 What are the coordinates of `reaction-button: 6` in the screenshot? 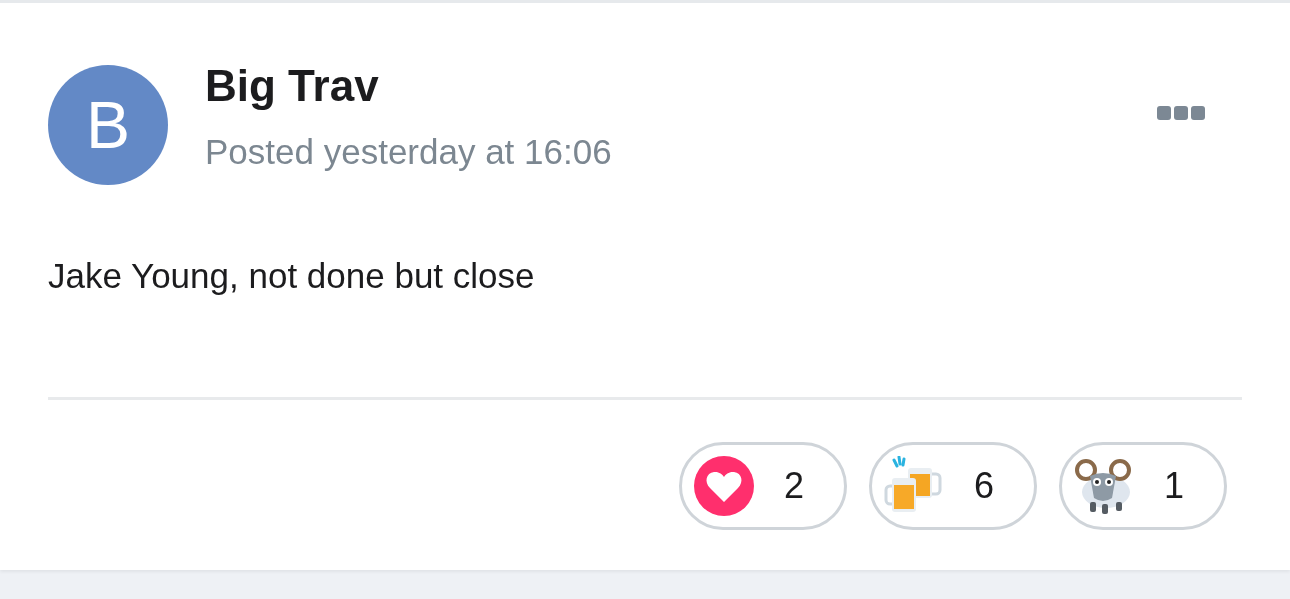 It's located at (952, 486).